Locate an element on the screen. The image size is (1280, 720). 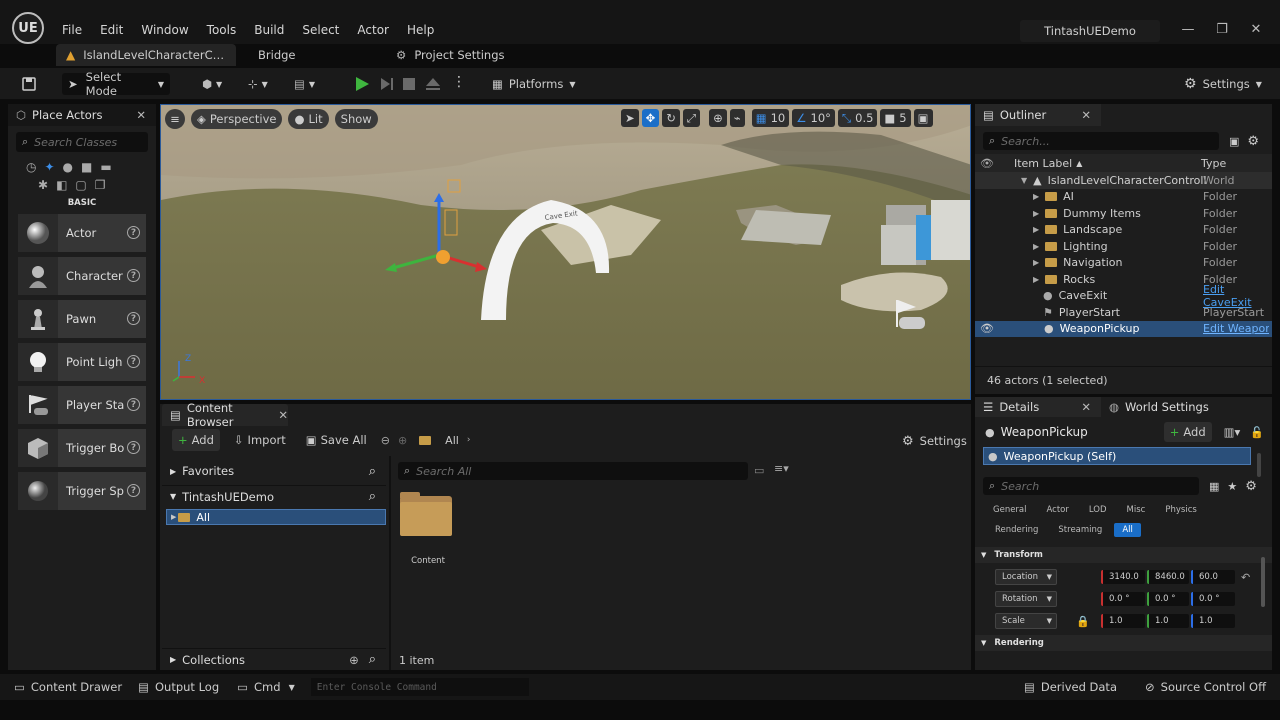
lights-icon: ● is located at coordinates (68, 167).